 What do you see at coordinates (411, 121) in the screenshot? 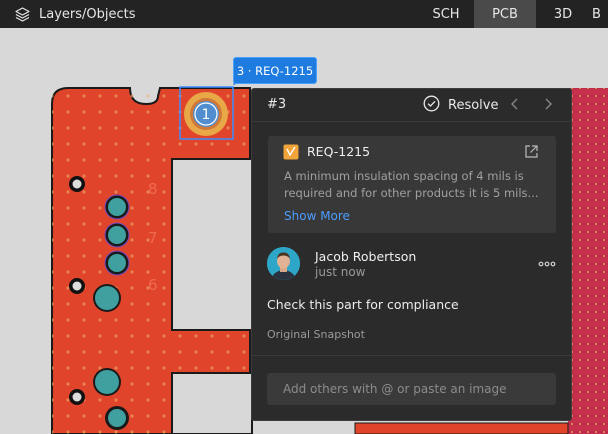
I see `header-divider` at bounding box center [411, 121].